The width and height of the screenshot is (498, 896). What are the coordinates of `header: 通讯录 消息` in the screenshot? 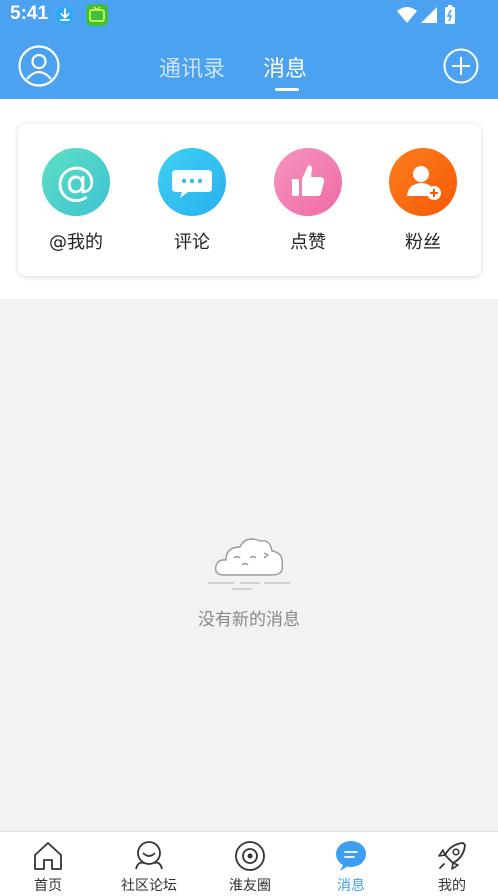 It's located at (249, 64).